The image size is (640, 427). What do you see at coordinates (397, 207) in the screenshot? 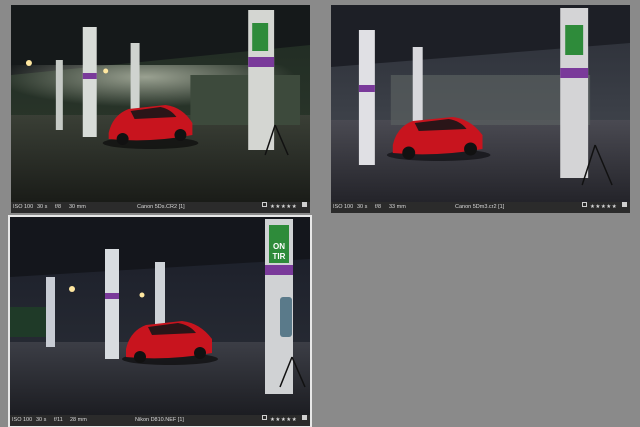
I see `focal-length-value: 33 mm` at bounding box center [397, 207].